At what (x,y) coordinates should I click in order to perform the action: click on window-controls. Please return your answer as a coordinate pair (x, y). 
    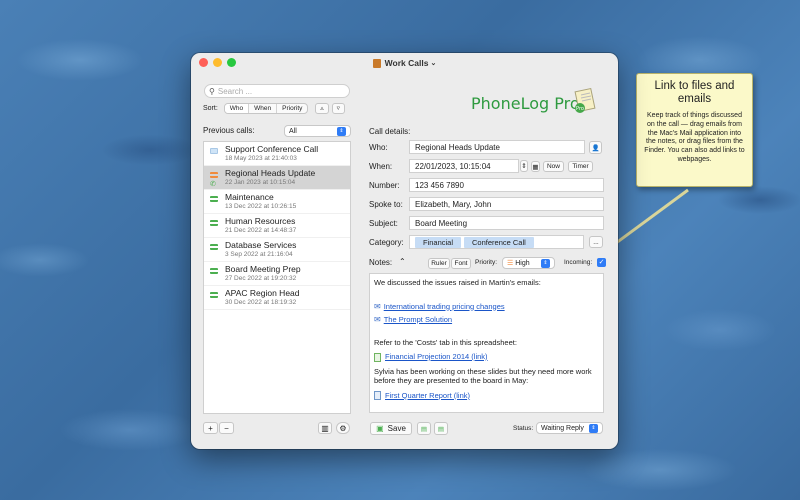
    Looking at the image, I should click on (217, 62).